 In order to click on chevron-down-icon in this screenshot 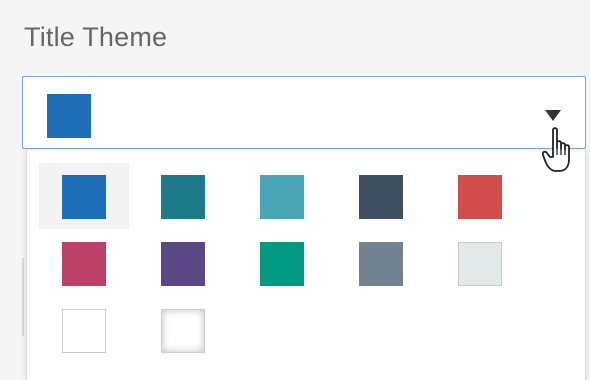, I will do `click(553, 115)`.